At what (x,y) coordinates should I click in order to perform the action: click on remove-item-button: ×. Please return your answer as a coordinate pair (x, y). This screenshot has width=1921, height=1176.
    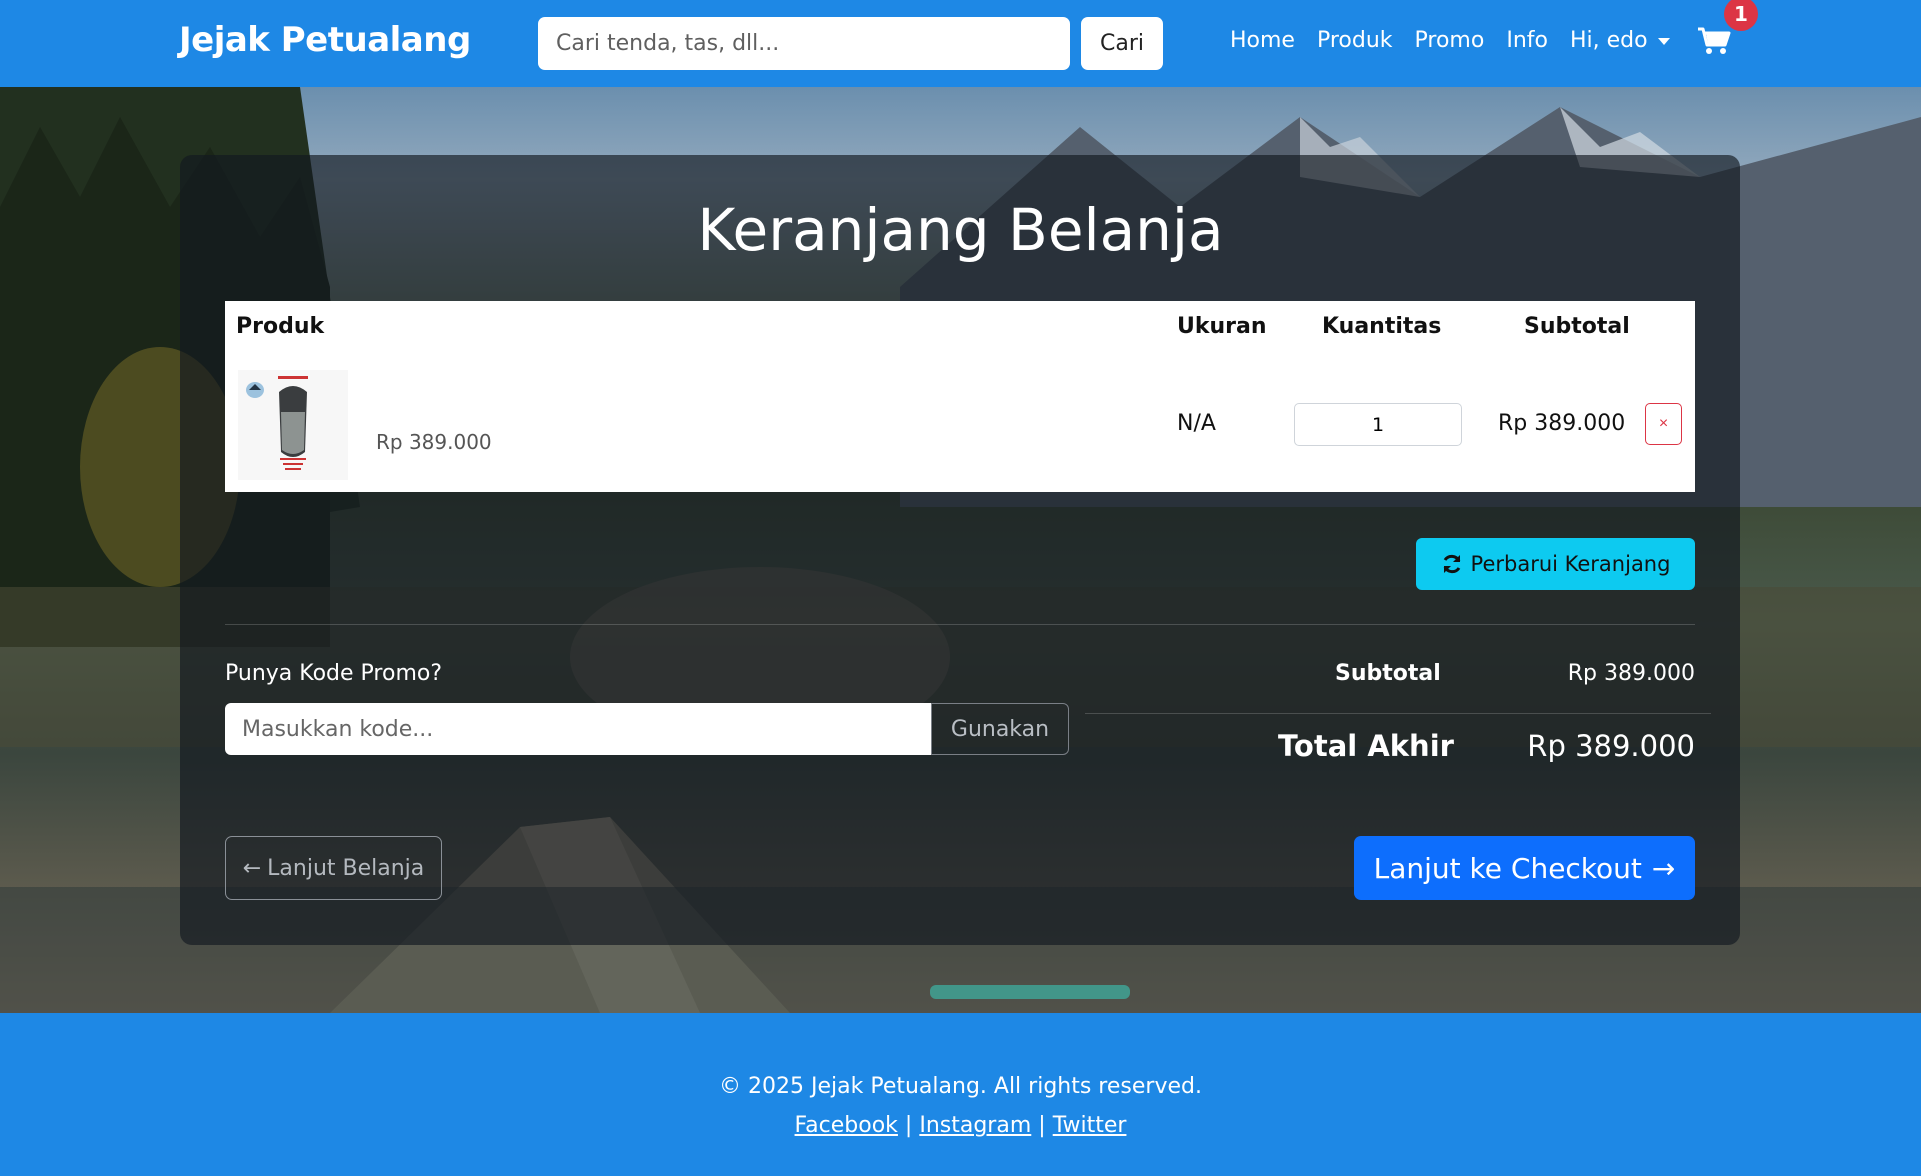
    Looking at the image, I should click on (1663, 424).